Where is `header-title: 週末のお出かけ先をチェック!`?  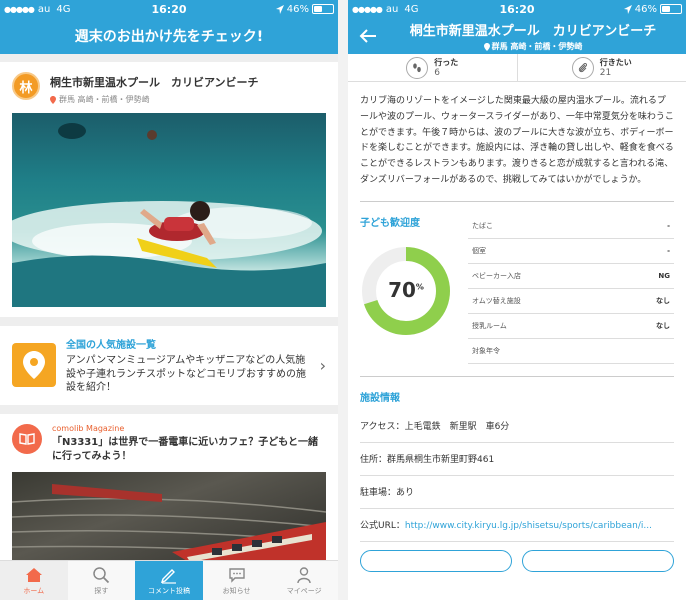
header-title: 週末のお出かけ先をチェック! is located at coordinates (169, 37).